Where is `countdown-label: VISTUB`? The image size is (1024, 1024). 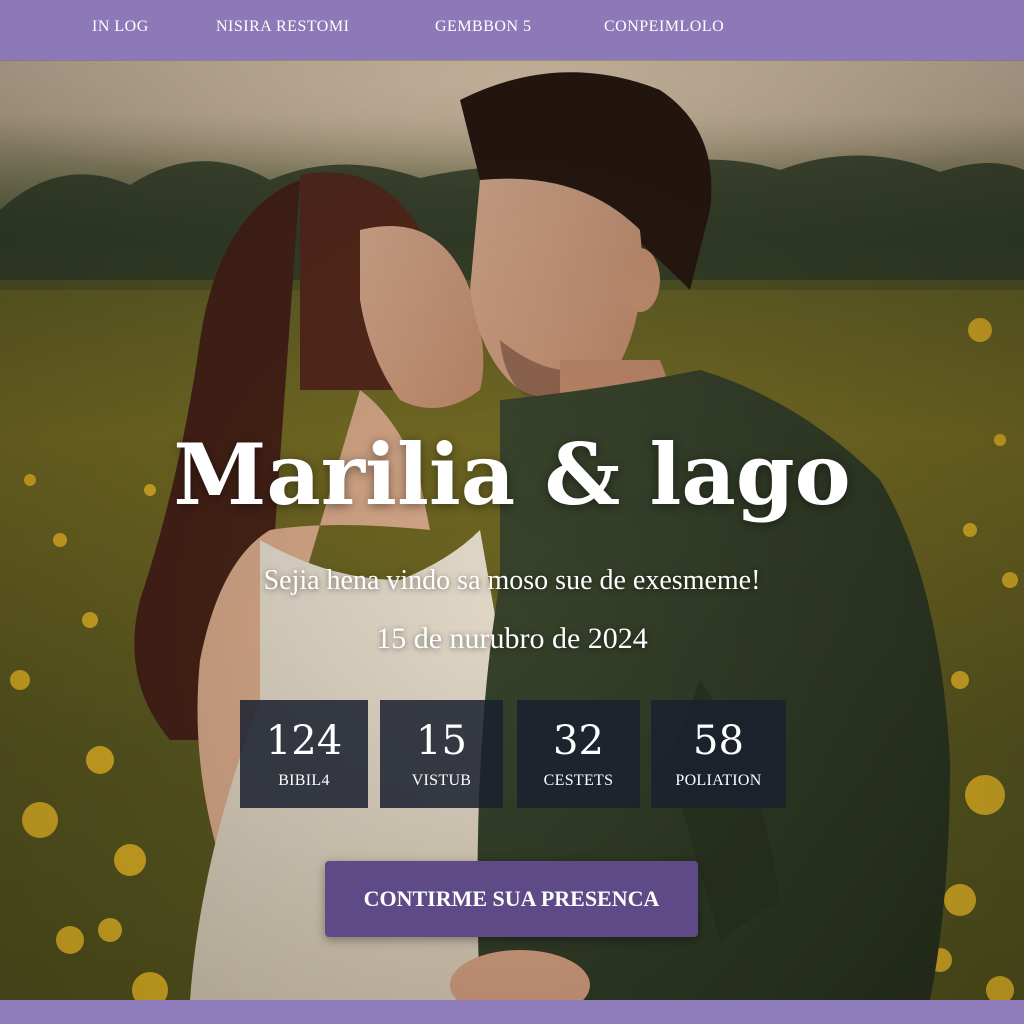
countdown-label: VISTUB is located at coordinates (441, 780).